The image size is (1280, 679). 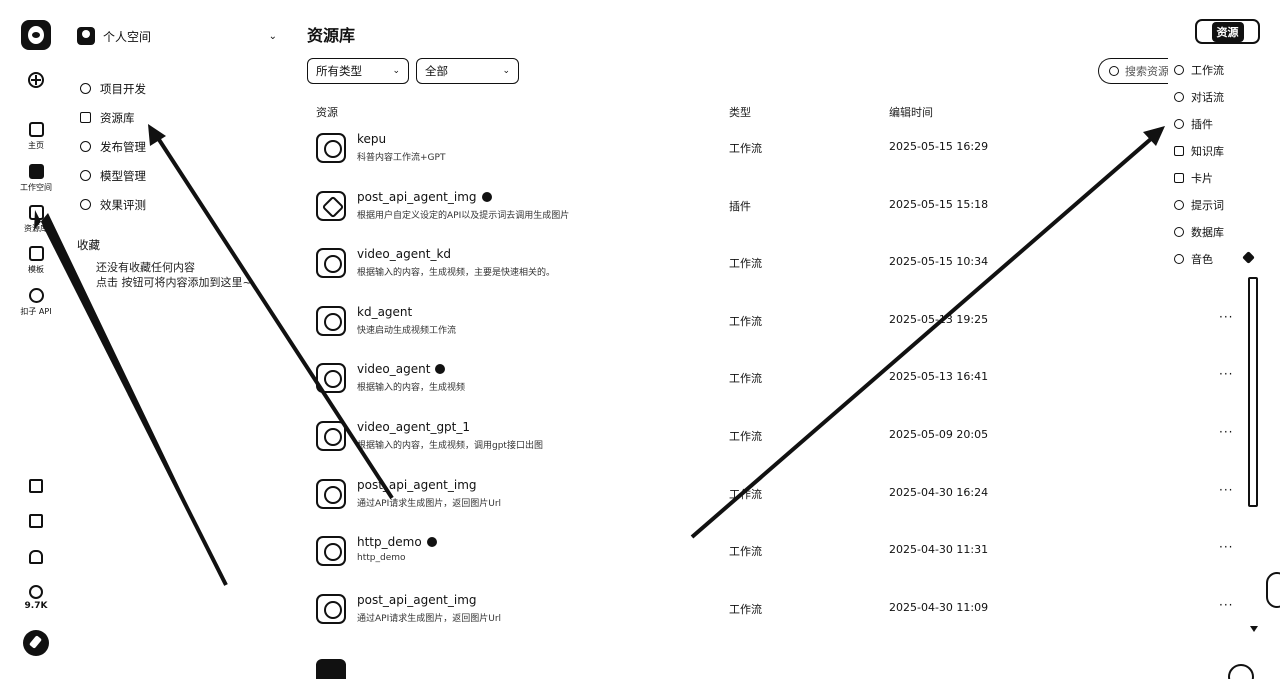 What do you see at coordinates (36, 187) in the screenshot?
I see `rail-label: 工作空间` at bounding box center [36, 187].